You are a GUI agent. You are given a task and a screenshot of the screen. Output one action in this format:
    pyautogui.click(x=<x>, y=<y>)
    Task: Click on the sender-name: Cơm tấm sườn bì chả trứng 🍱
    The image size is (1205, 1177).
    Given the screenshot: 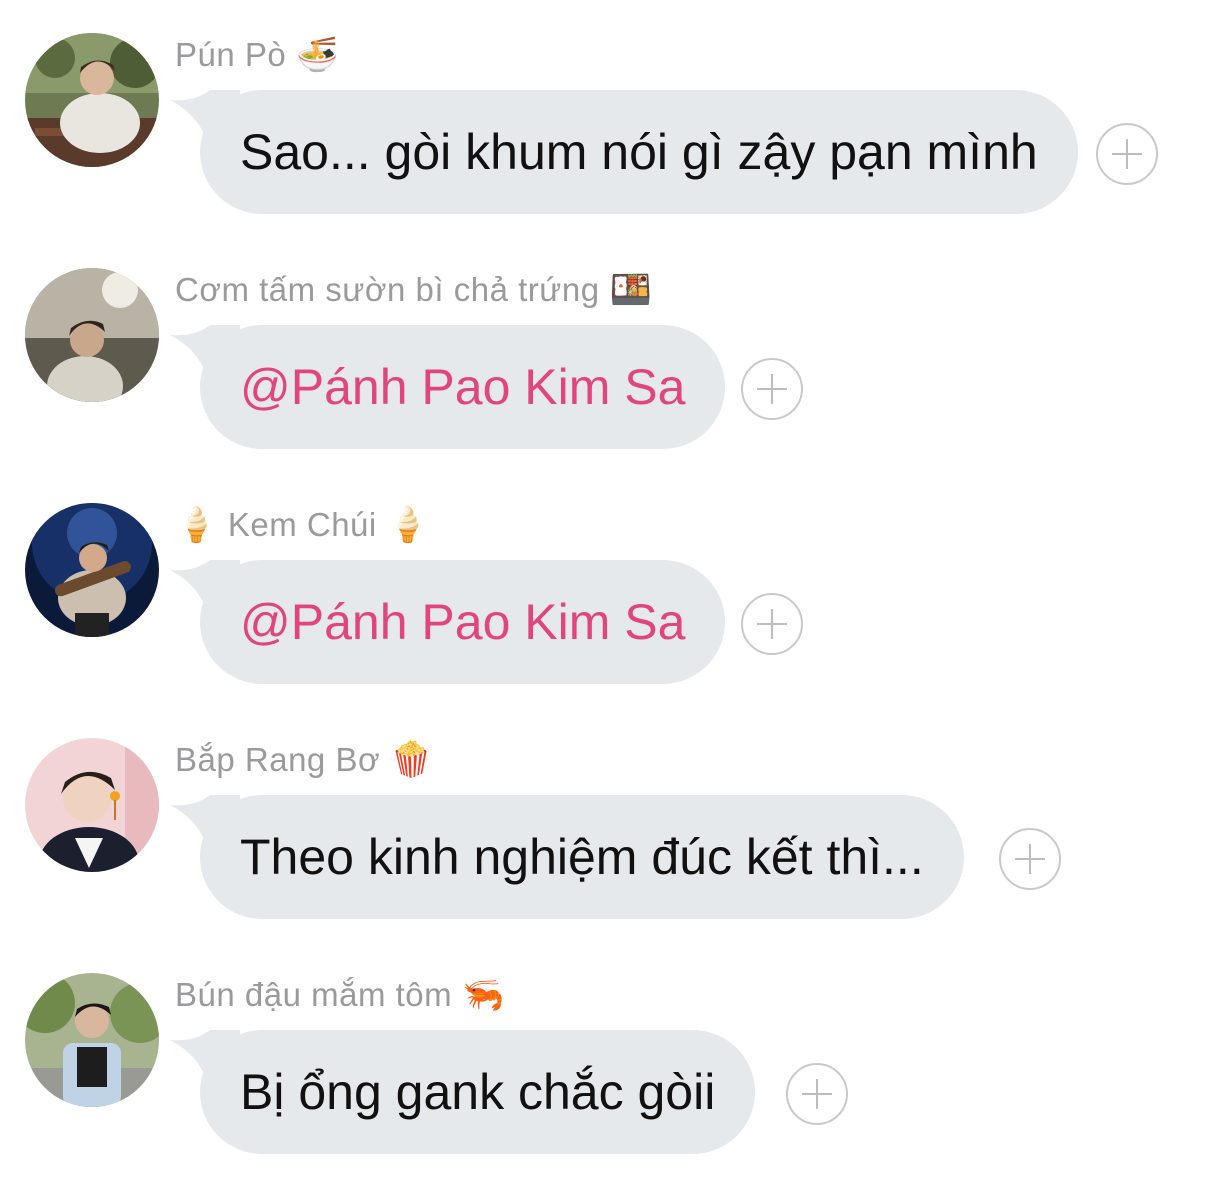 What is the action you would take?
    pyautogui.click(x=413, y=290)
    